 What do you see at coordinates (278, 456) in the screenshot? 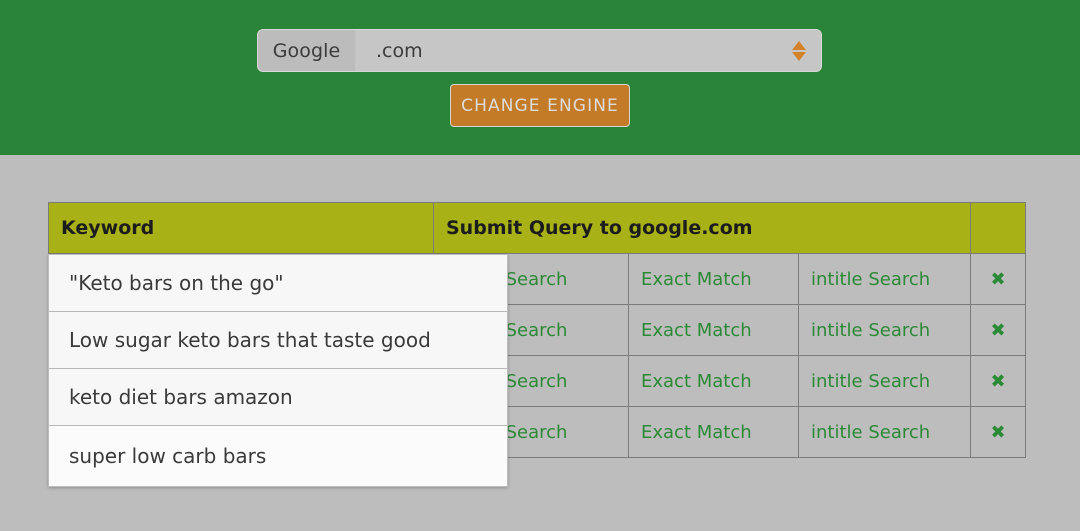
I see `suggestion-item: super low carb bars` at bounding box center [278, 456].